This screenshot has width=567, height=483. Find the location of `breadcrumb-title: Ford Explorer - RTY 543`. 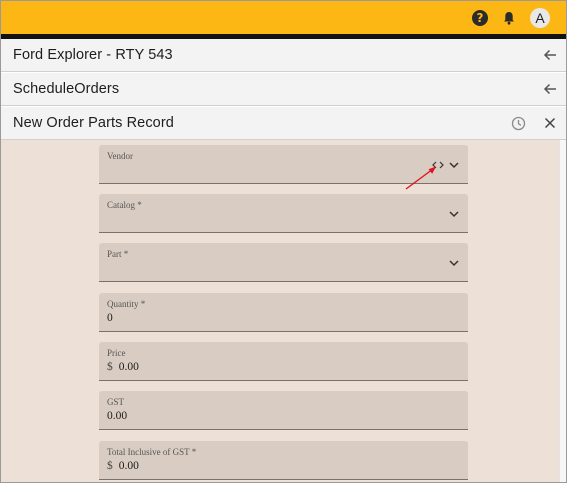

breadcrumb-title: Ford Explorer - RTY 543 is located at coordinates (271, 55).